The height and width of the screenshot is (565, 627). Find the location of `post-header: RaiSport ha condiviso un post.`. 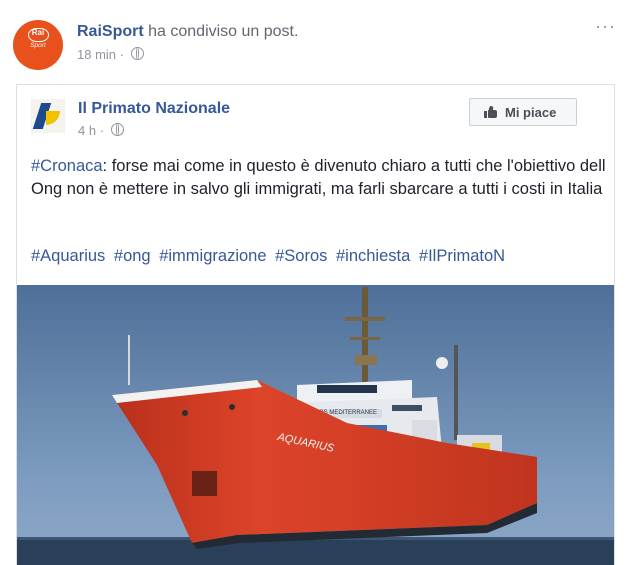

post-header: RaiSport ha condiviso un post. is located at coordinates (187, 32).